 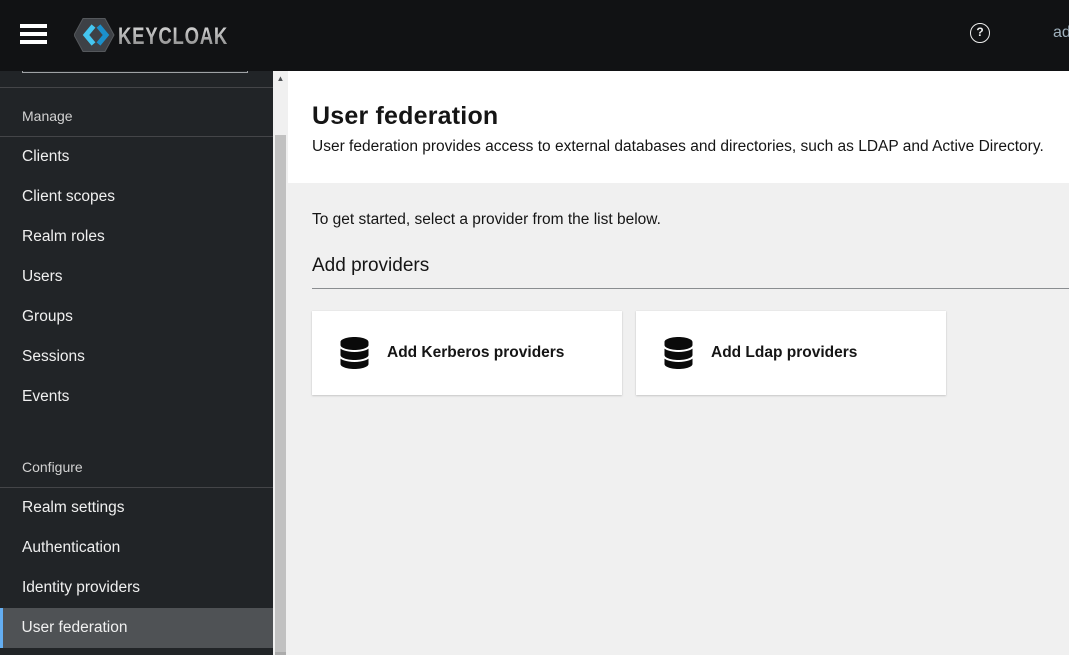 I want to click on providers-heading-divider: Add providers, so click(x=690, y=272).